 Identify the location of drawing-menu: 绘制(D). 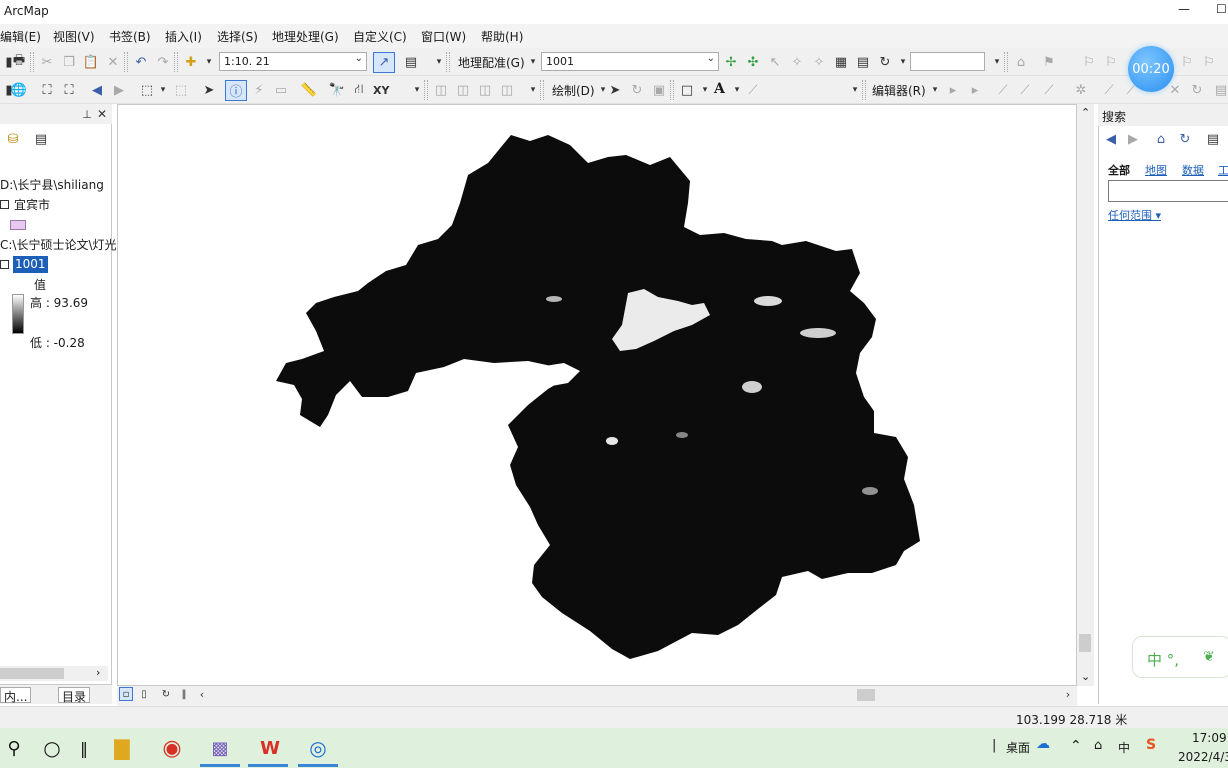
(573, 90).